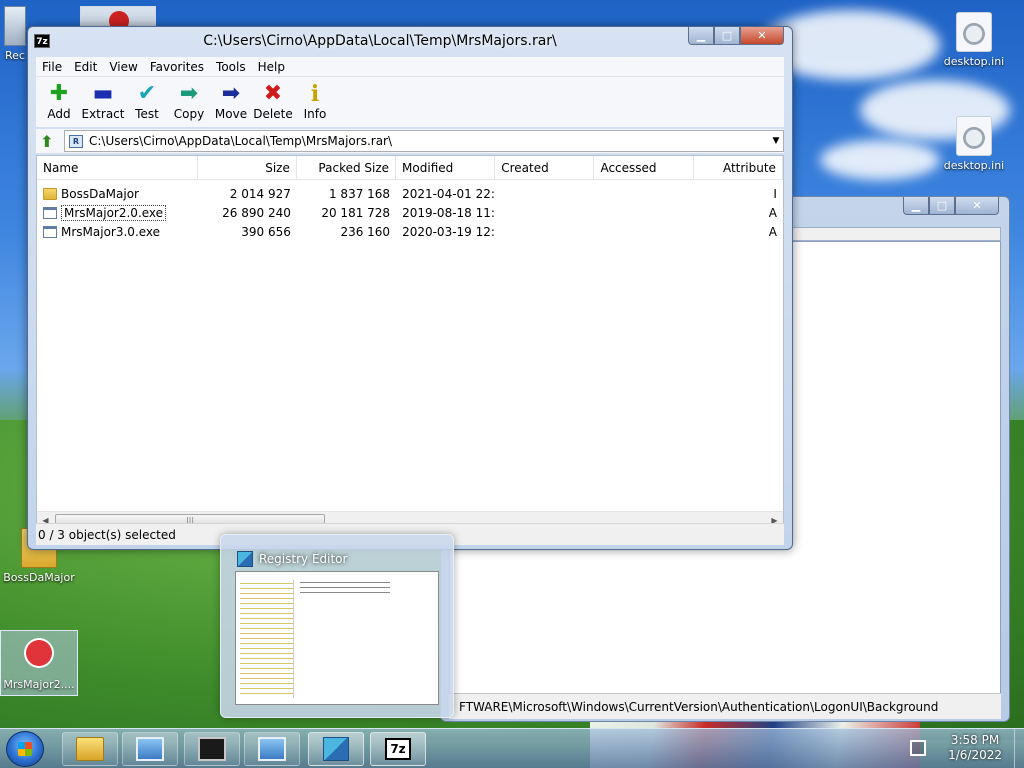 This screenshot has width=1024, height=768. I want to click on copy-label: Copy, so click(189, 114).